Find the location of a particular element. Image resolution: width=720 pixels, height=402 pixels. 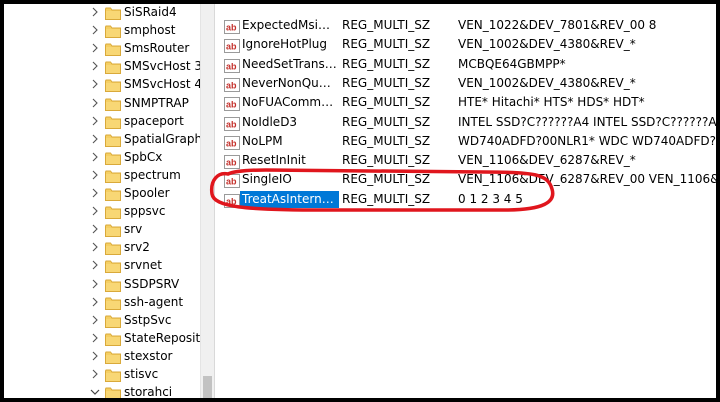

tree-item-label: stisvc is located at coordinates (141, 374).